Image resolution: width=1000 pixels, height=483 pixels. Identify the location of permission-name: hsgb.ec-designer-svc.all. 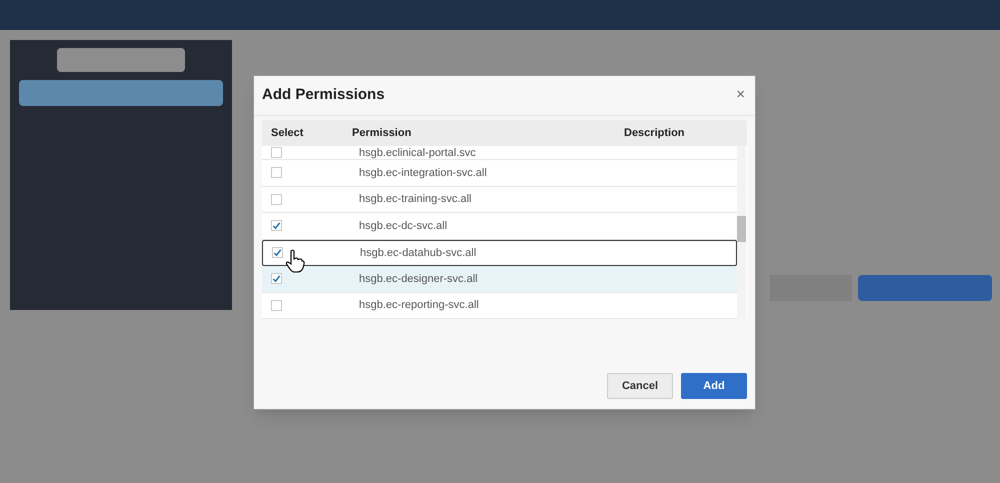
(418, 278).